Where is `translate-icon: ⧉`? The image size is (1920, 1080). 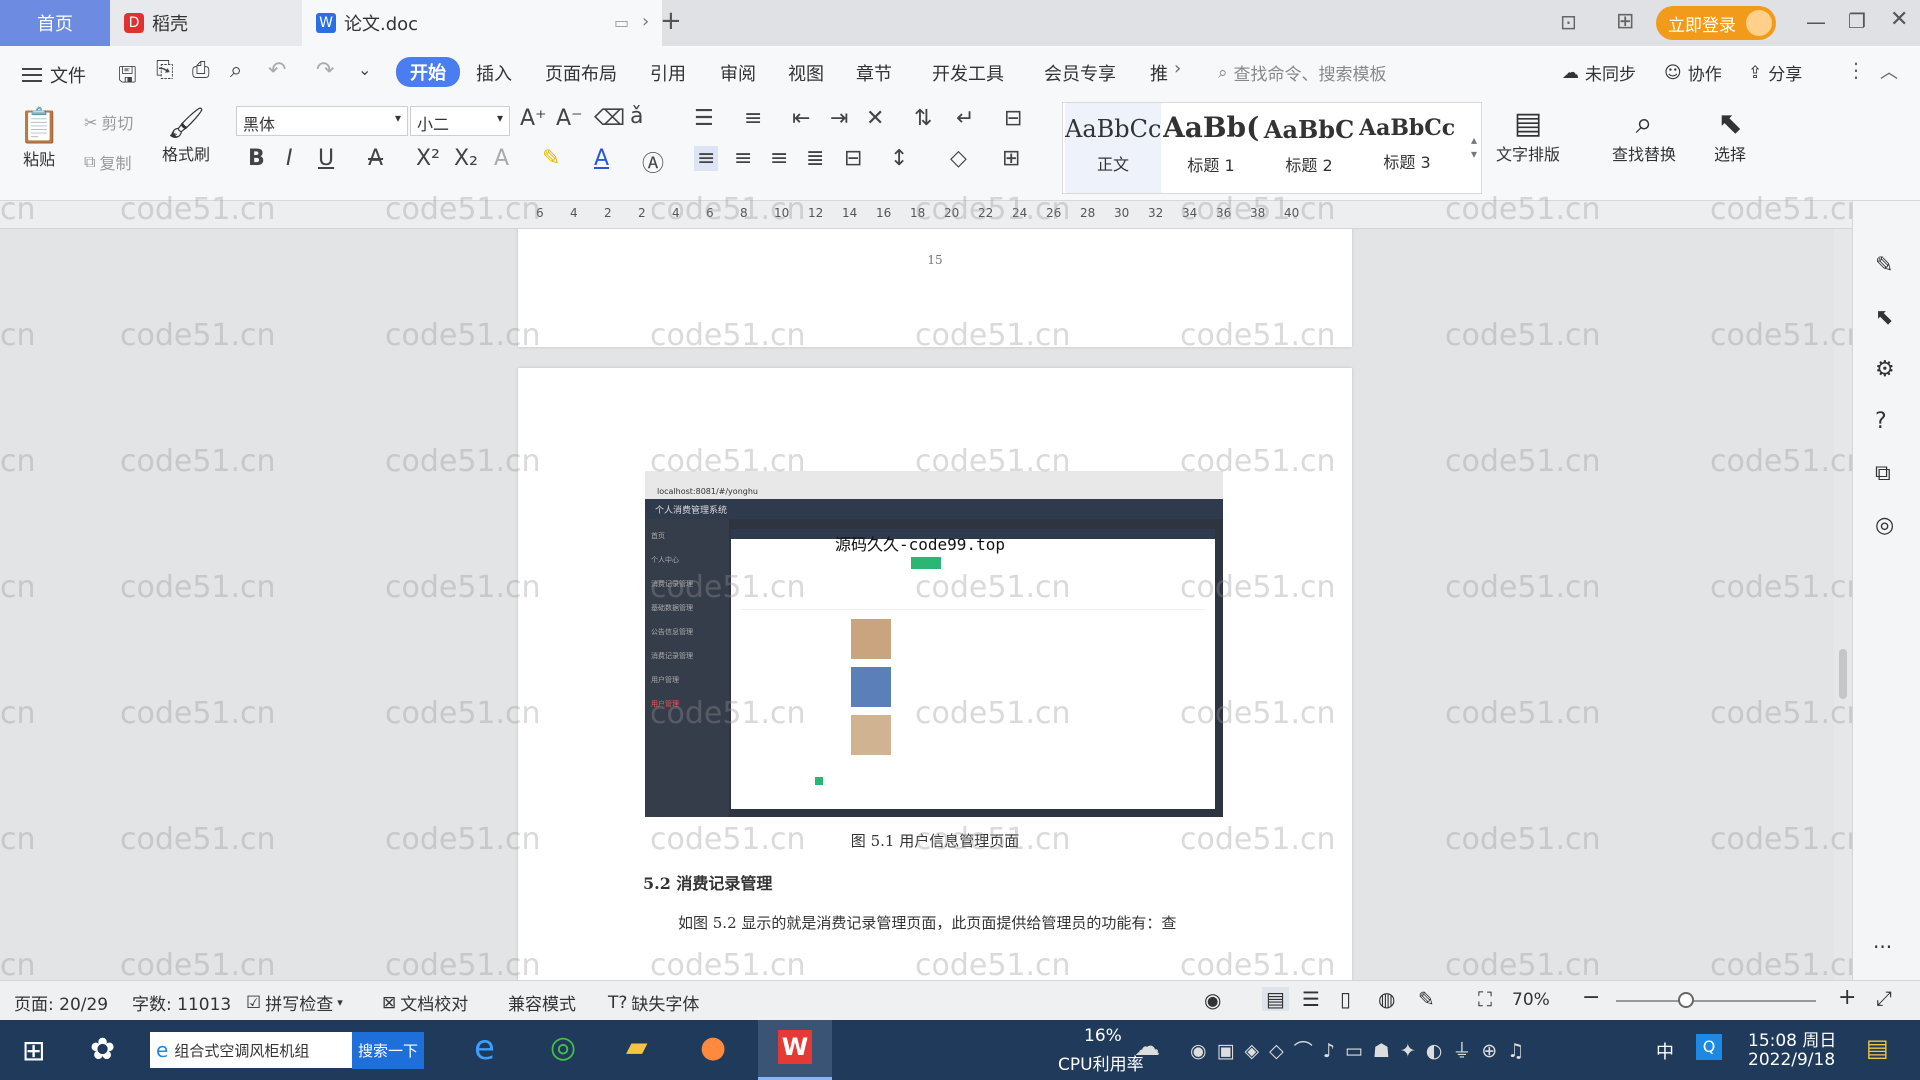
translate-icon: ⧉ is located at coordinates (1883, 473).